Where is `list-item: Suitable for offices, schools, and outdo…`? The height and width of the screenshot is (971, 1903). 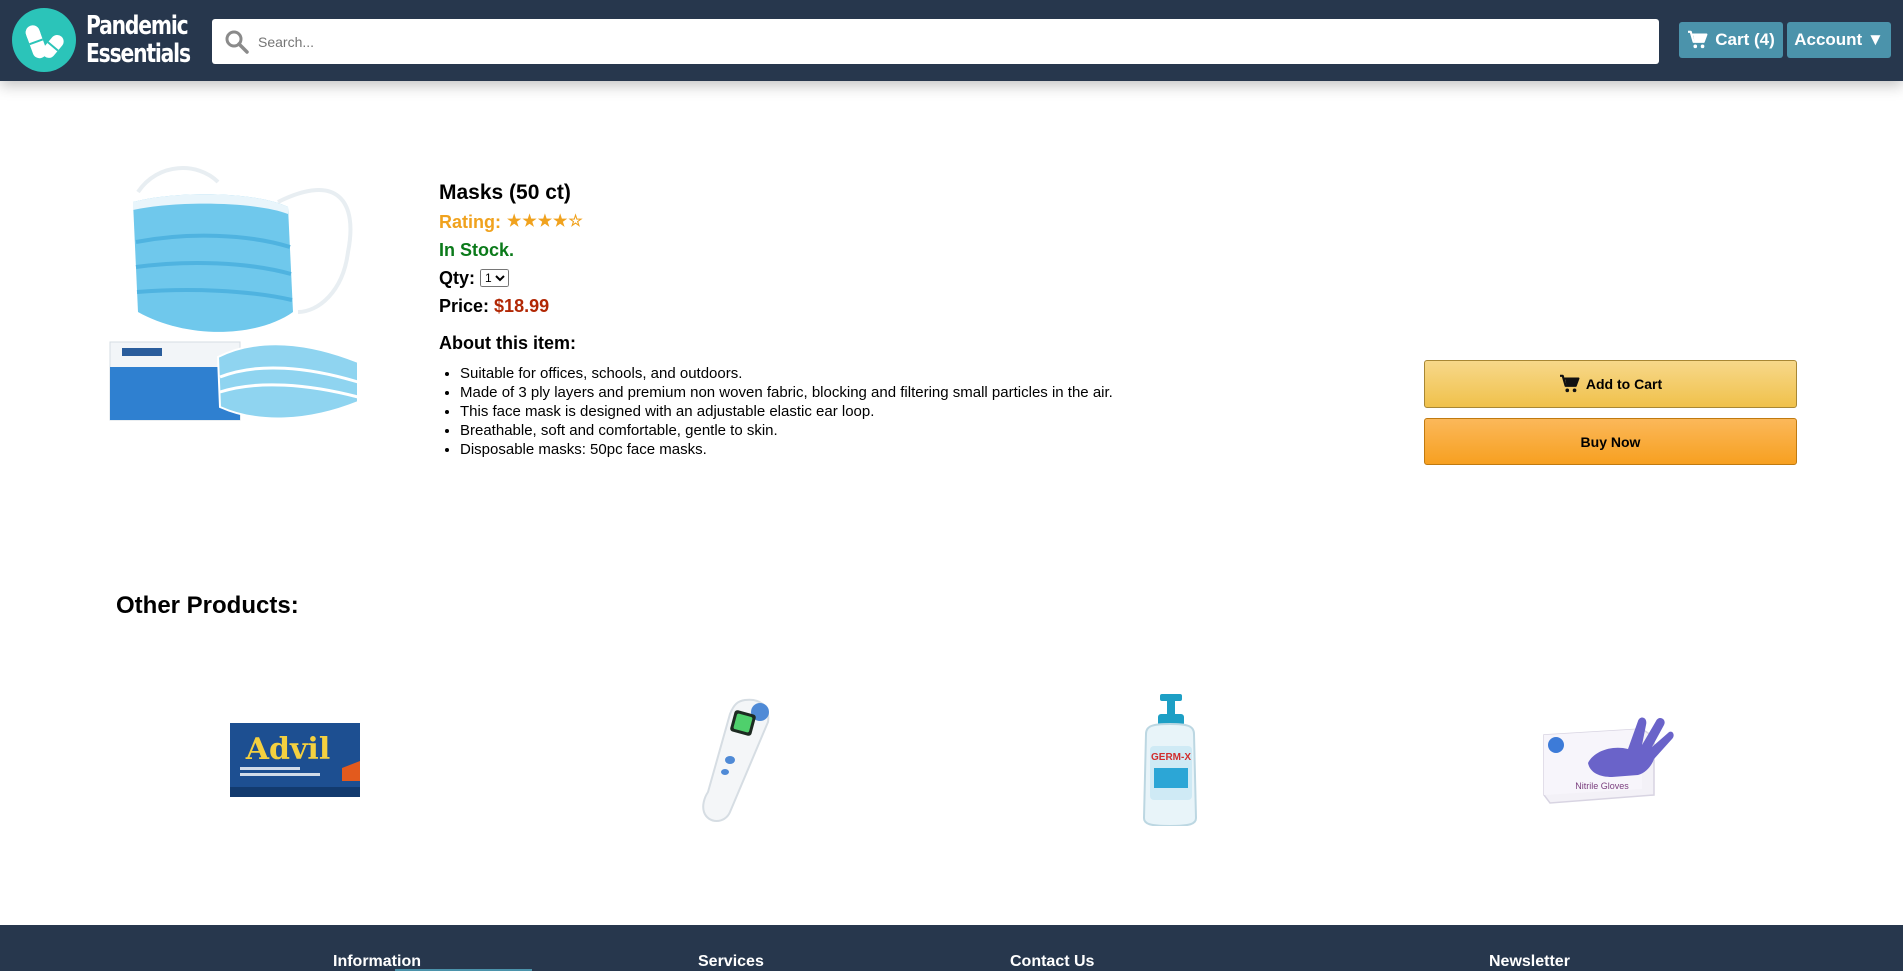
list-item: Suitable for offices, schools, and outdo… is located at coordinates (849, 373).